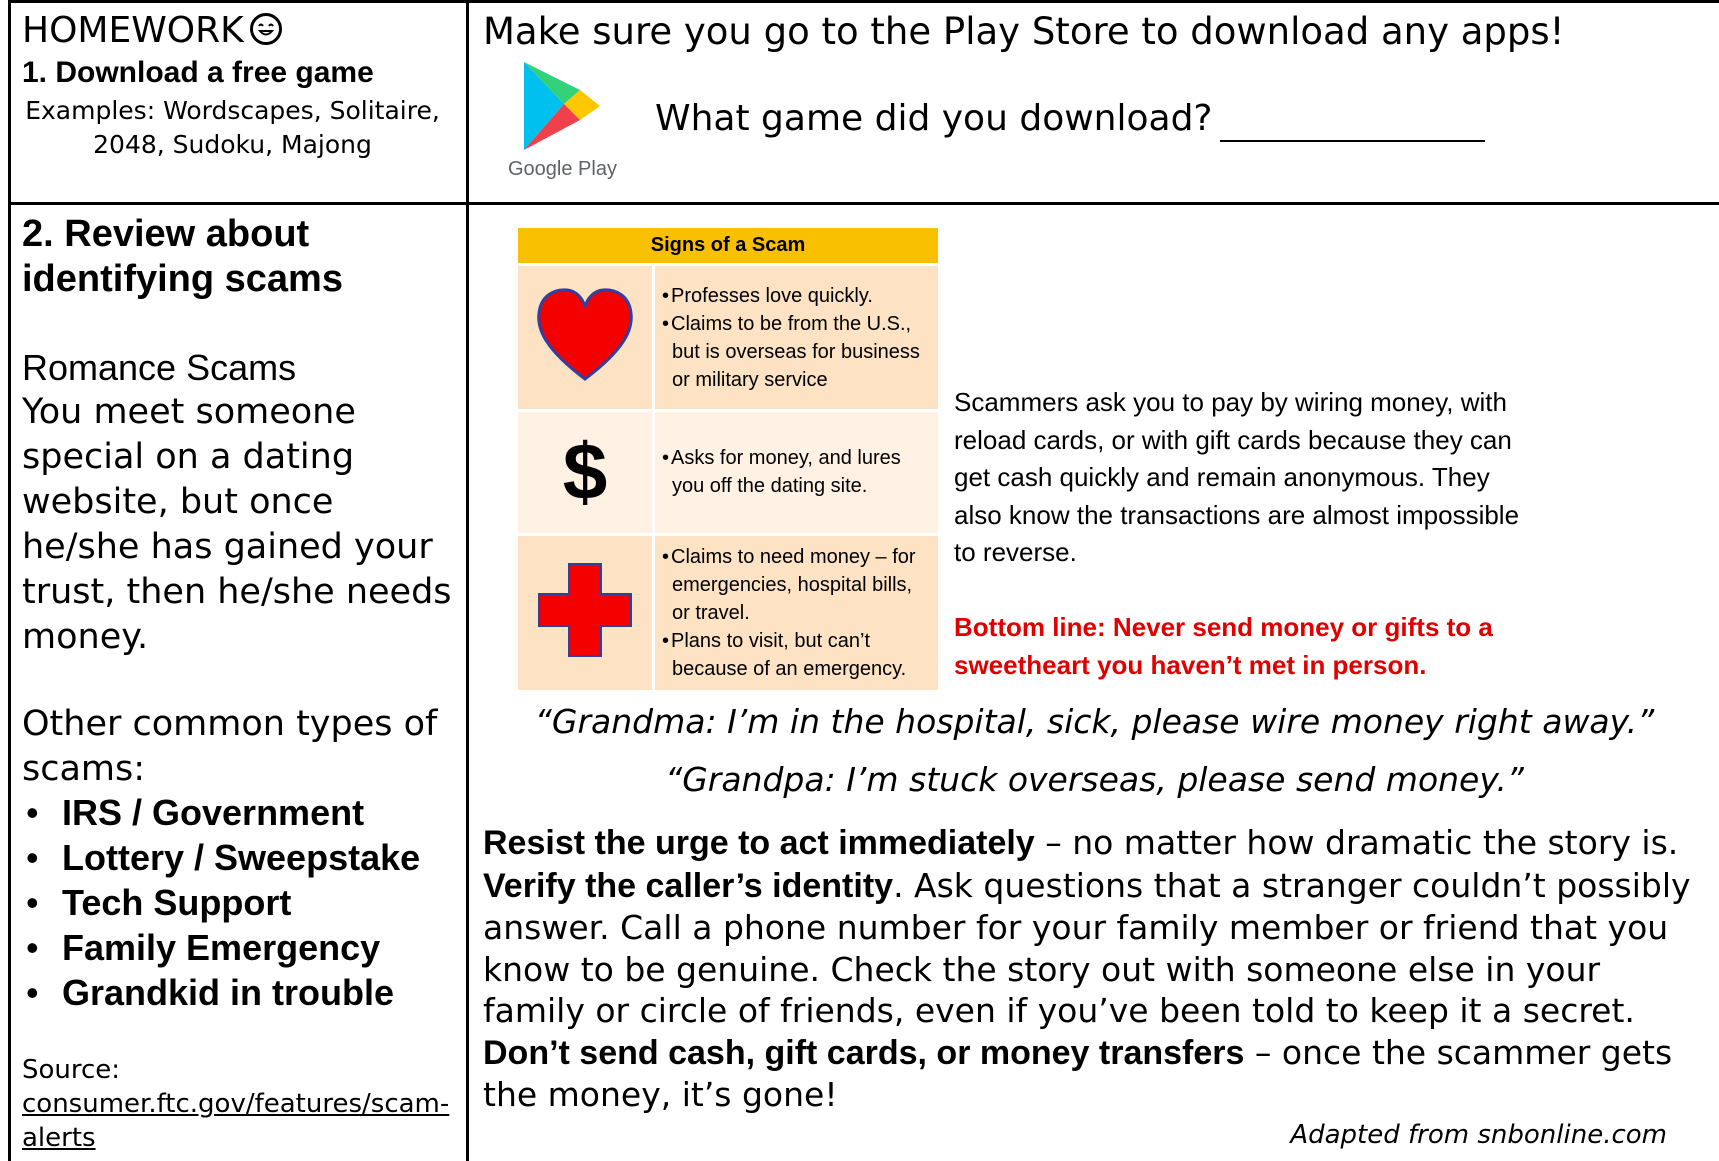 This screenshot has width=1719, height=1161. What do you see at coordinates (759, 843) in the screenshot?
I see `advice-heading-resist: Resist the urge to act immediately` at bounding box center [759, 843].